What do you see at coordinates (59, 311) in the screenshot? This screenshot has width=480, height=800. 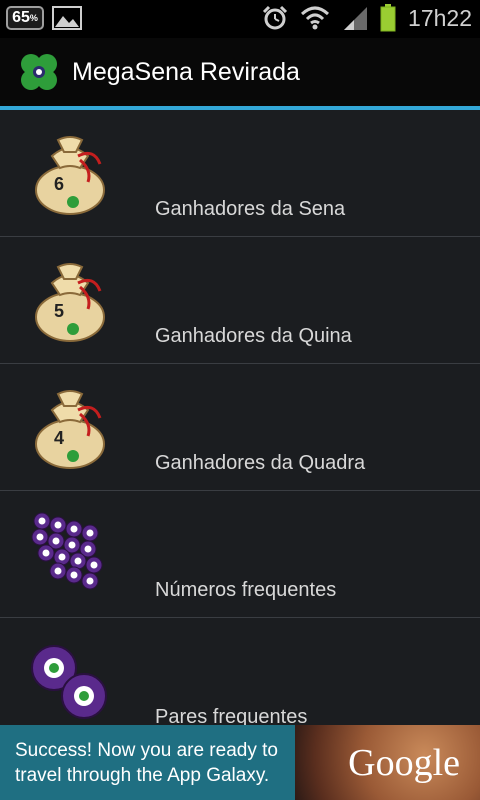 I see `bag-number: 5` at bounding box center [59, 311].